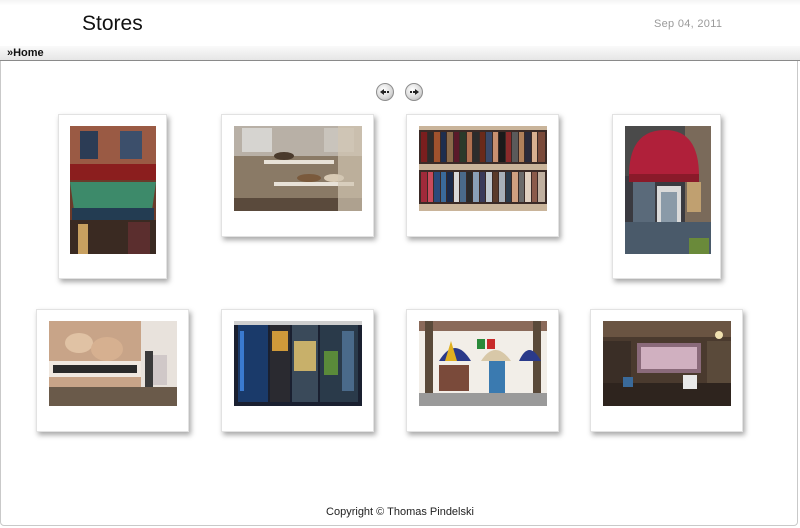  I want to click on shop-interior-photo, so click(667, 363).